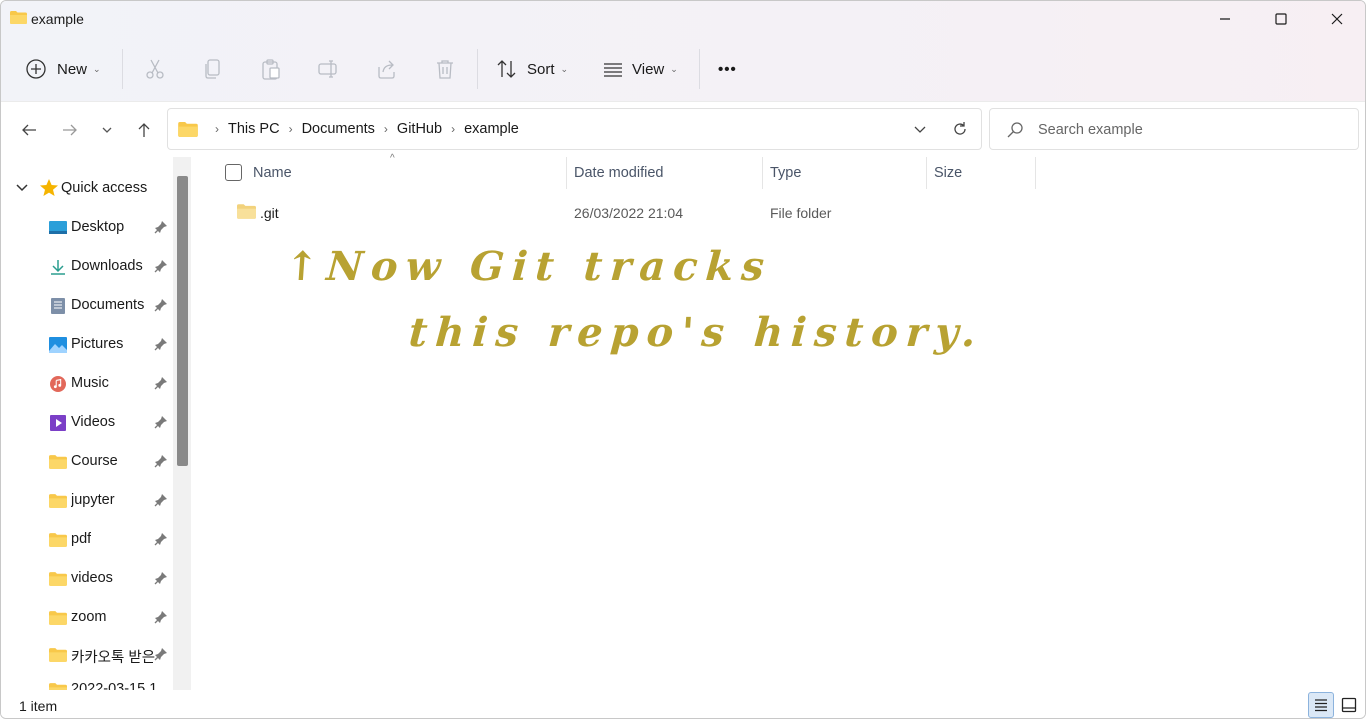 Image resolution: width=1366 pixels, height=719 pixels. I want to click on view-button: View ⌄, so click(640, 69).